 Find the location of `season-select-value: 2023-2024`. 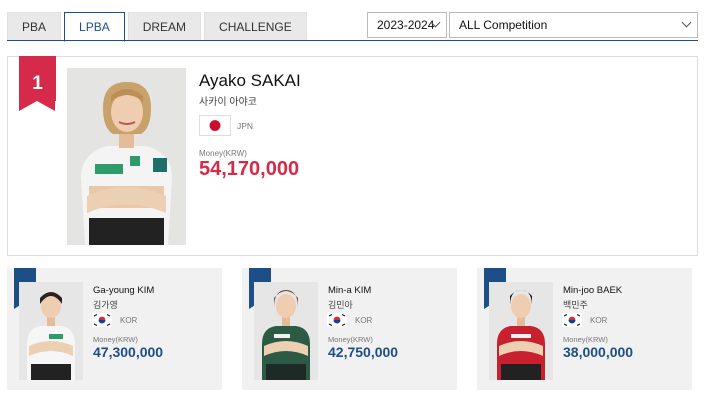

season-select-value: 2023-2024 is located at coordinates (406, 25).